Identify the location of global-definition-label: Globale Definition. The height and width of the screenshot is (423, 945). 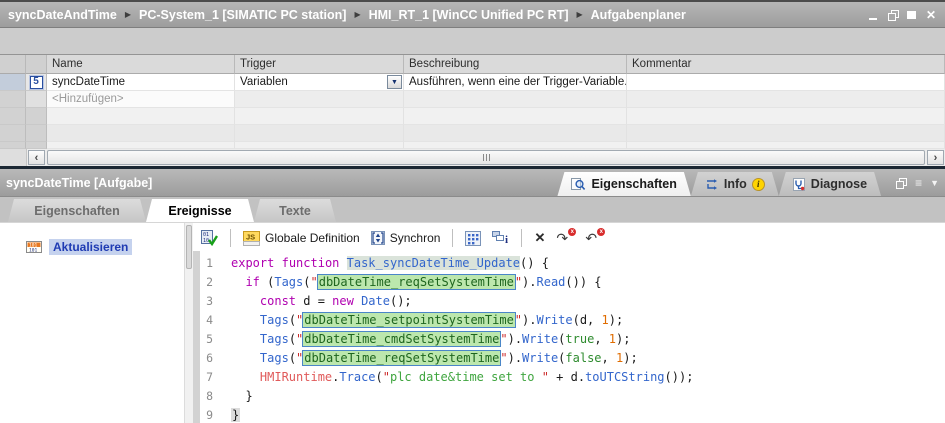
(312, 238).